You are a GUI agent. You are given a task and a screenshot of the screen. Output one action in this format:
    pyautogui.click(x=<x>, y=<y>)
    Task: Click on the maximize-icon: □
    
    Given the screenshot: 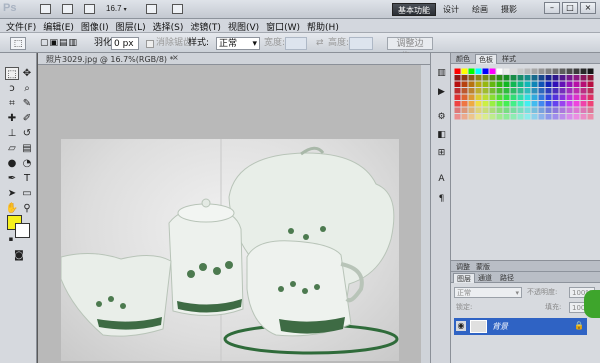 What is the action you would take?
    pyautogui.click(x=570, y=8)
    